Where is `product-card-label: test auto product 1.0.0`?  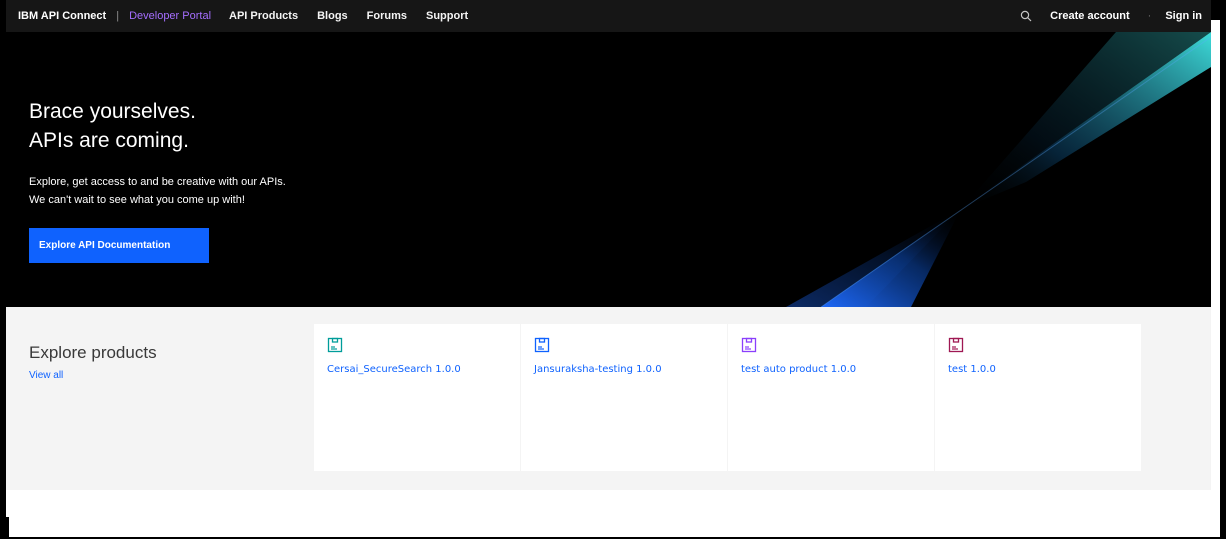 product-card-label: test auto product 1.0.0 is located at coordinates (798, 369).